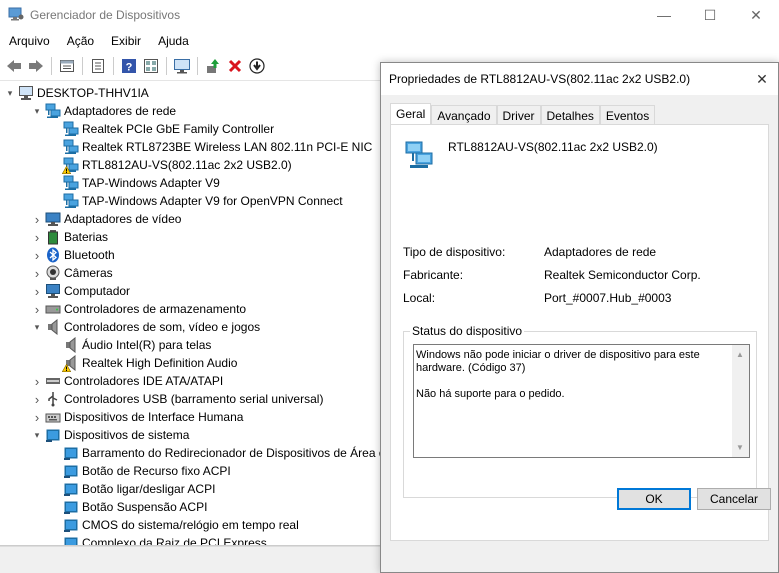 This screenshot has height=573, width=779. What do you see at coordinates (464, 115) in the screenshot?
I see `tab-avancado: Avançado` at bounding box center [464, 115].